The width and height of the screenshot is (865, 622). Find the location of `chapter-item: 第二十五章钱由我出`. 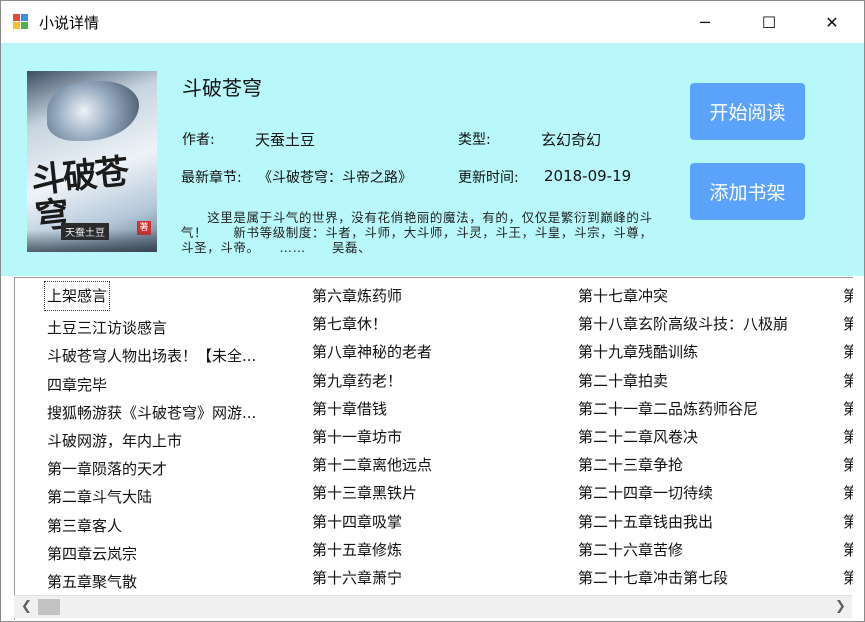

chapter-item: 第二十五章钱由我出 is located at coordinates (703, 522).